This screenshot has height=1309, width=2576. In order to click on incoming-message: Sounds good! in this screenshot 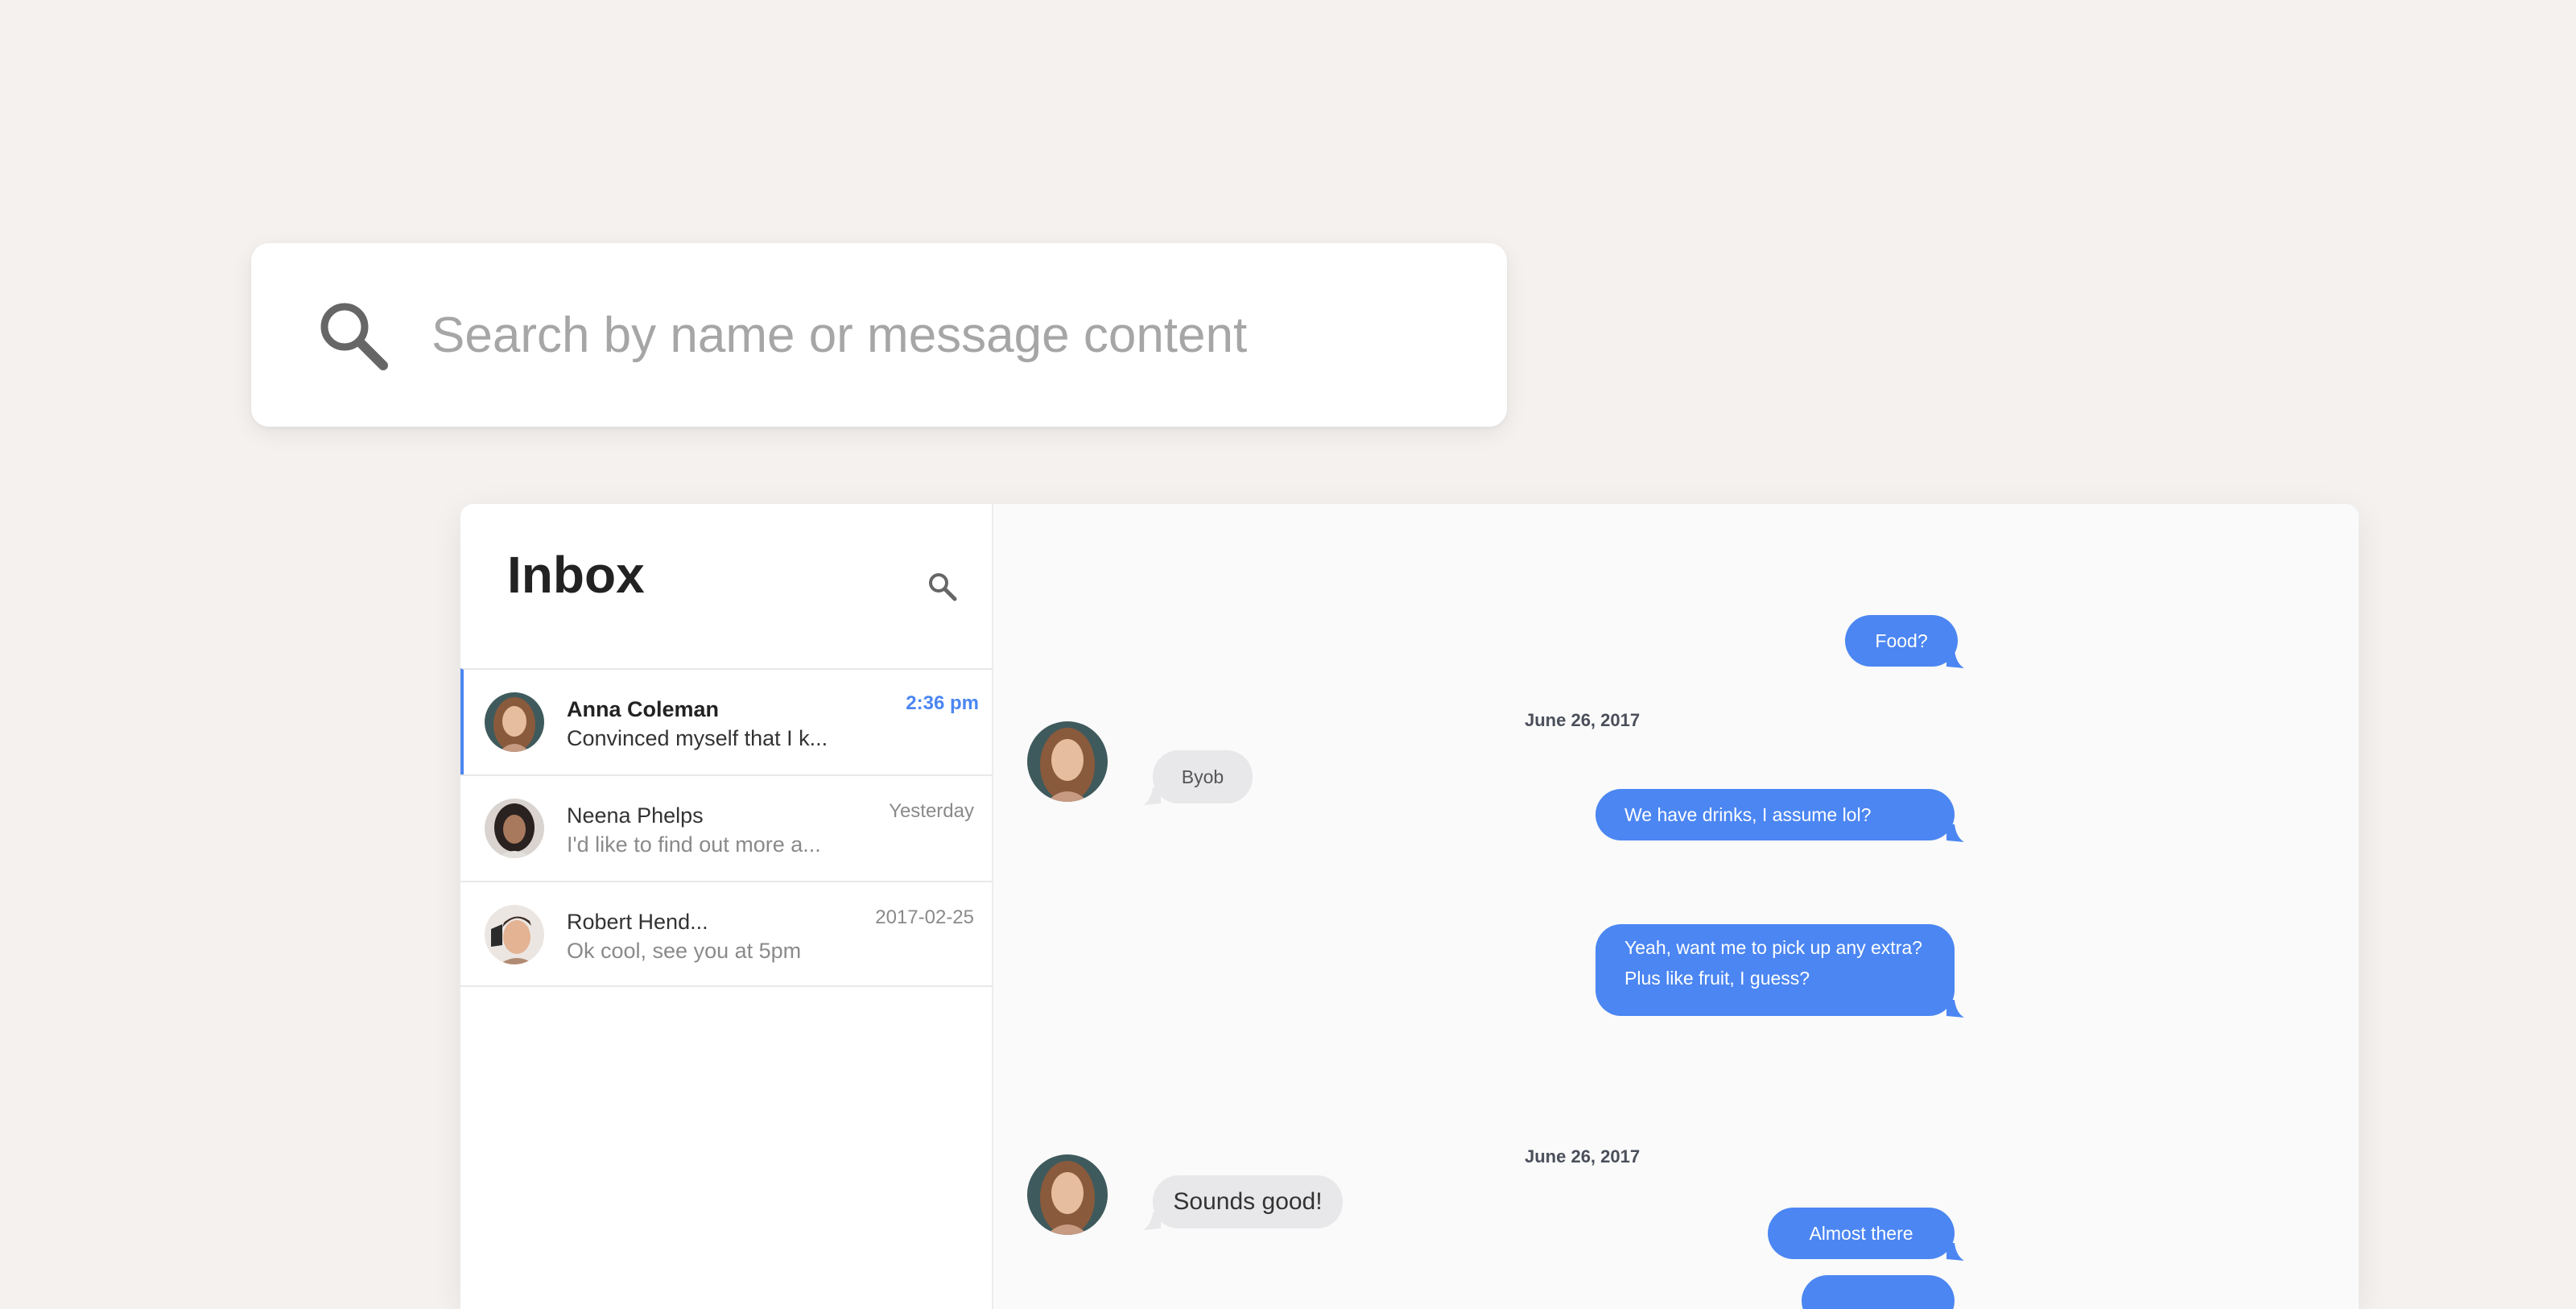, I will do `click(1248, 1201)`.